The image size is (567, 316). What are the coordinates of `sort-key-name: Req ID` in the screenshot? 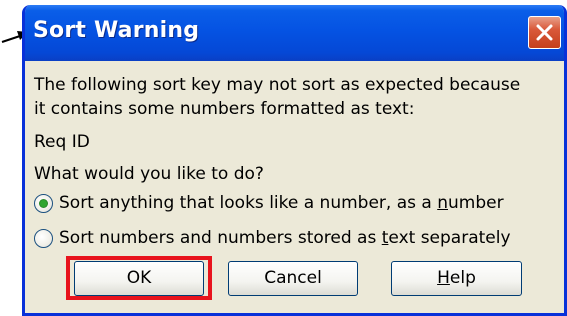 It's located at (62, 142).